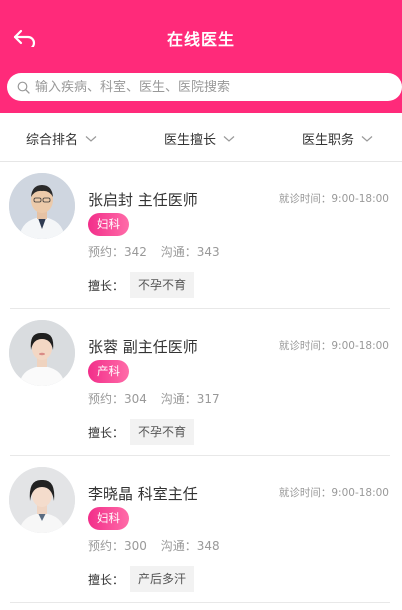 This screenshot has height=610, width=402. I want to click on consultation-count: 沟通：343, so click(190, 252).